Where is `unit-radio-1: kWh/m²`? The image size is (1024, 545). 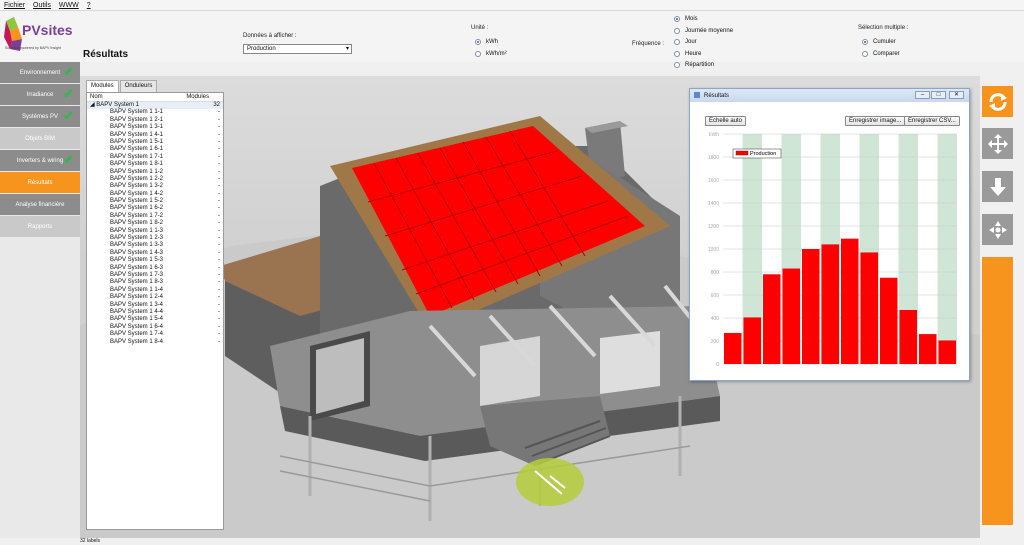
unit-radio-1: kWh/m² is located at coordinates (491, 54).